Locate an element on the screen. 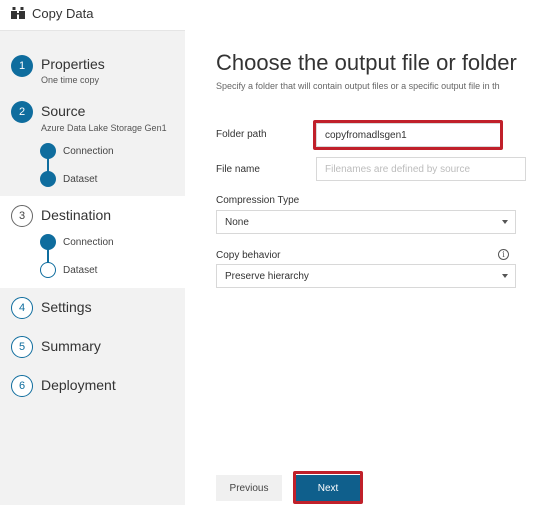  compression-type-value: None is located at coordinates (237, 222).